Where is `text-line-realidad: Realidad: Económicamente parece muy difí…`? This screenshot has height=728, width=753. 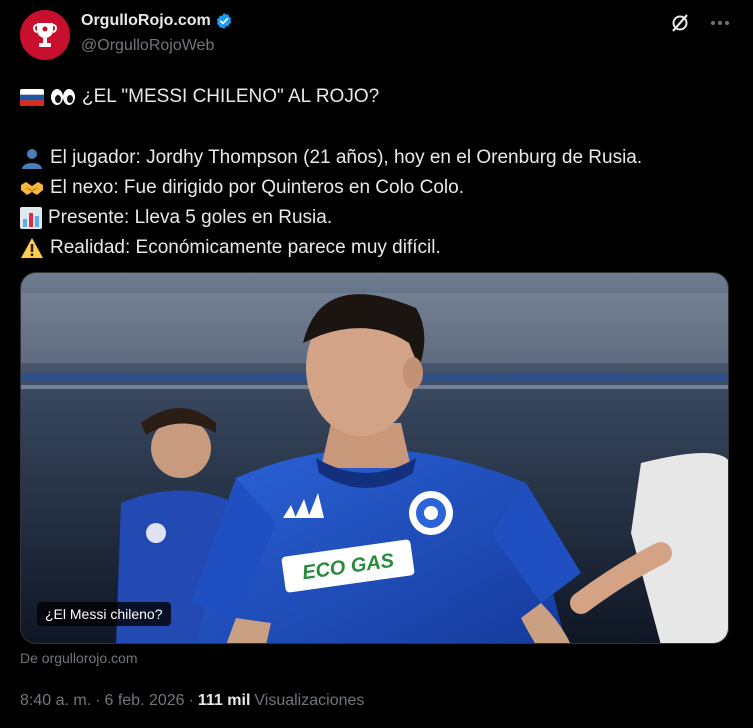 text-line-realidad: Realidad: Económicamente parece muy difí… is located at coordinates (377, 248).